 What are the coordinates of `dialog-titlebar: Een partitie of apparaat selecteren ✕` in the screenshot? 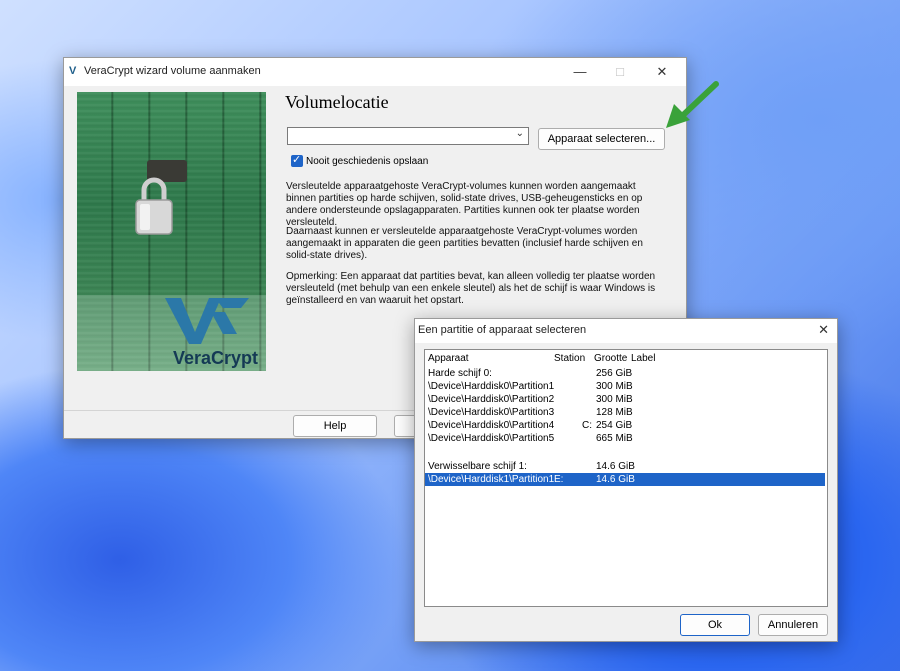 It's located at (626, 331).